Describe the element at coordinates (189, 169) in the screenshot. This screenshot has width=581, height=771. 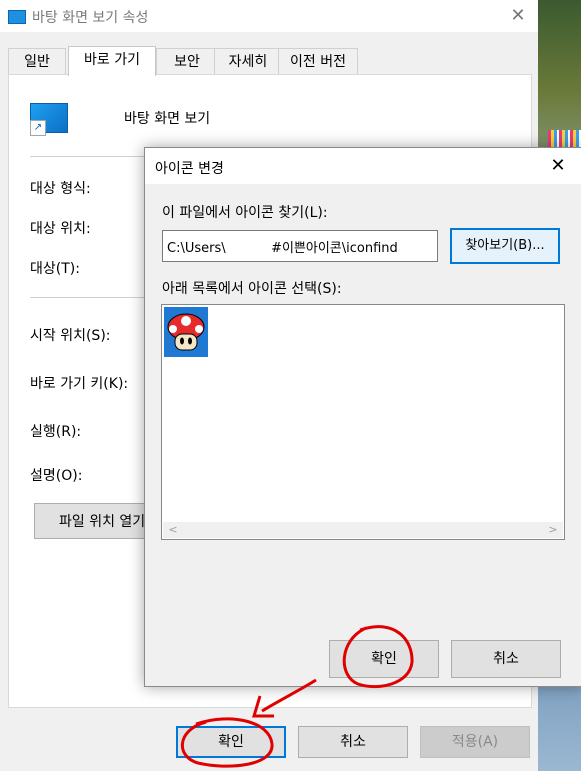
I see `dialog-title: 아이콘 변경` at that location.